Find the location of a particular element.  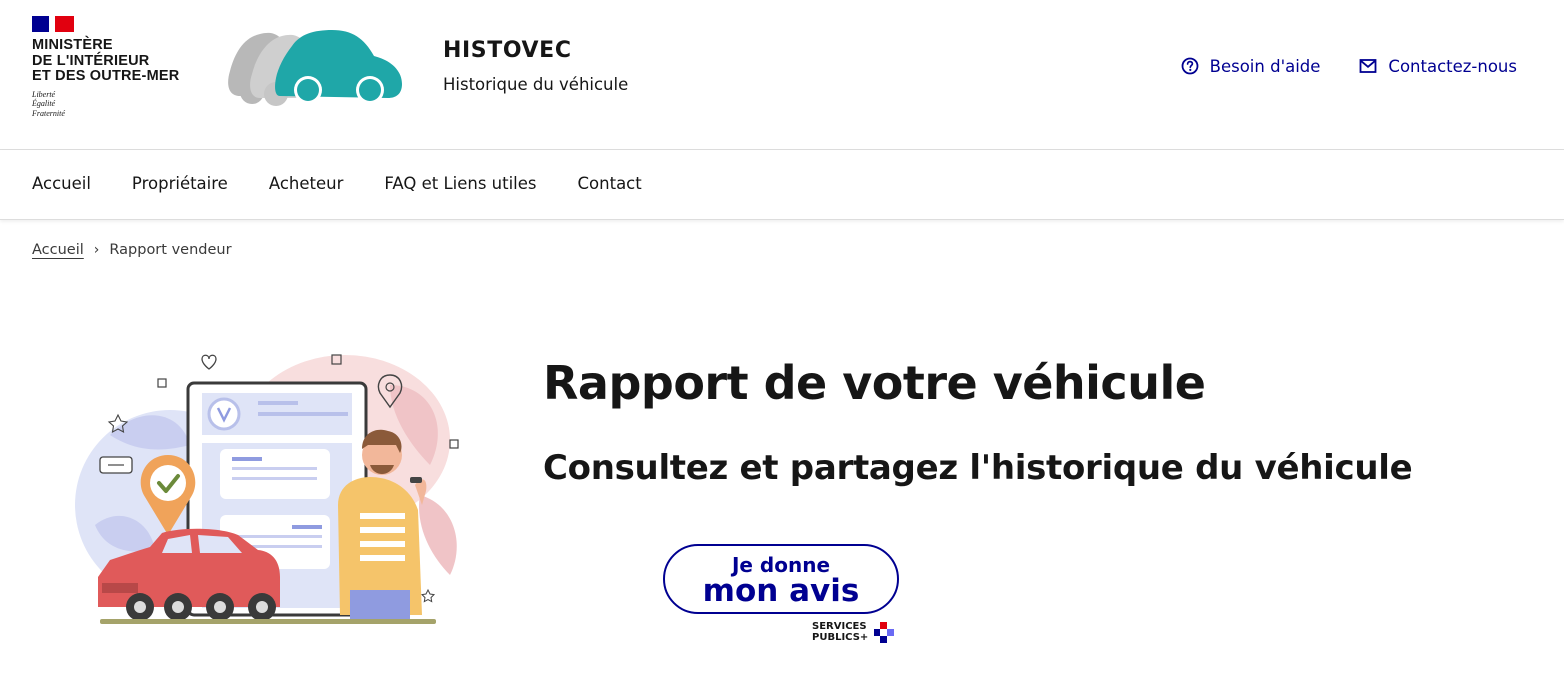

nav-item-contact: Contact is located at coordinates (610, 184).